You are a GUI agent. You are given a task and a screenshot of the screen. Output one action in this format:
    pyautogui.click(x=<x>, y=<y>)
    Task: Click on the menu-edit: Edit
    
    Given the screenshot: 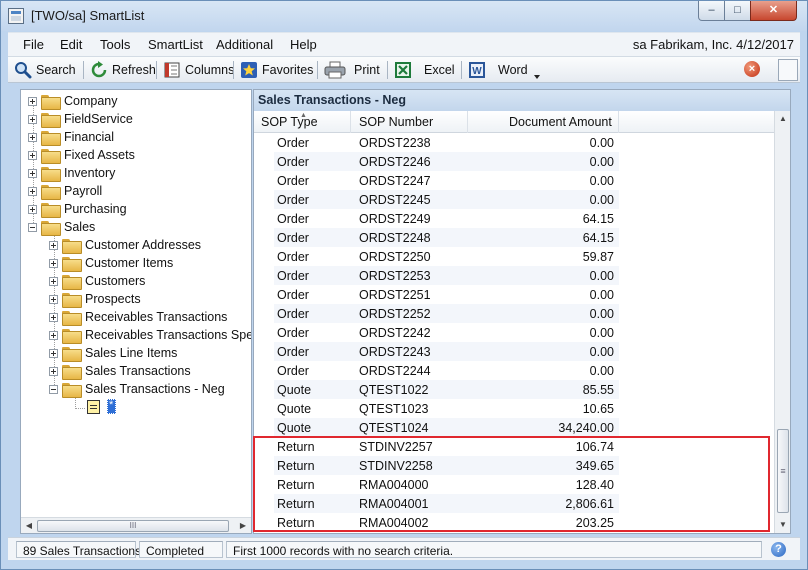 What is the action you would take?
    pyautogui.click(x=71, y=44)
    